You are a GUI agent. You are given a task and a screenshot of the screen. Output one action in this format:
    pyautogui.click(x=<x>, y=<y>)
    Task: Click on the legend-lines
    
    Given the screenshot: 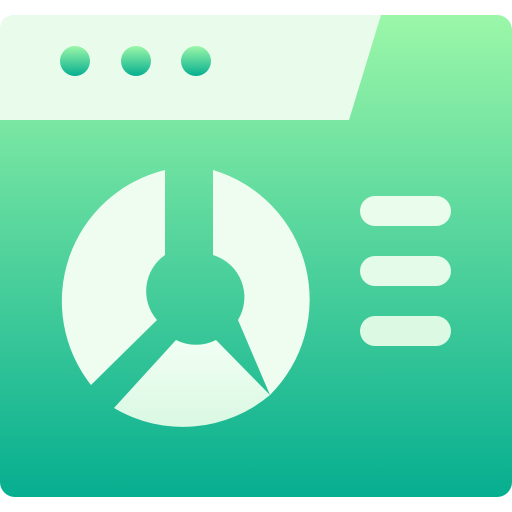 What is the action you would take?
    pyautogui.click(x=405, y=271)
    